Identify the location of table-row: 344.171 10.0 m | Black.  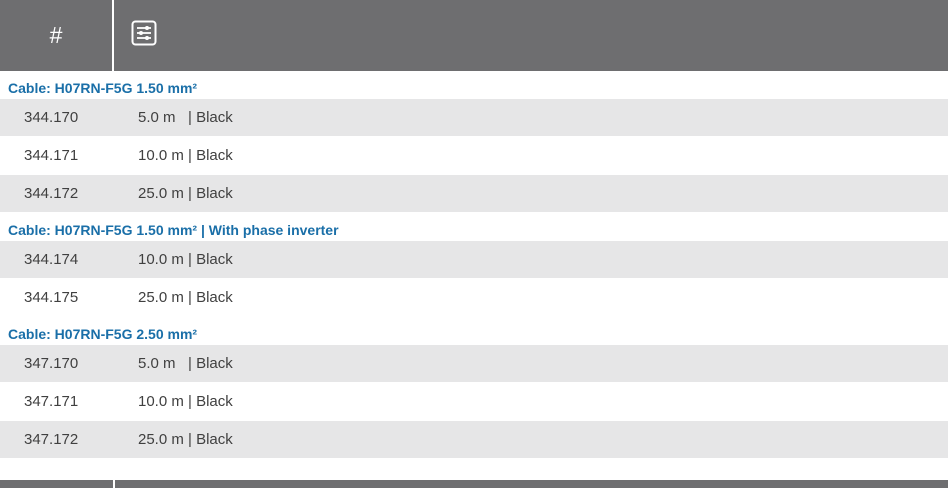
(474, 156).